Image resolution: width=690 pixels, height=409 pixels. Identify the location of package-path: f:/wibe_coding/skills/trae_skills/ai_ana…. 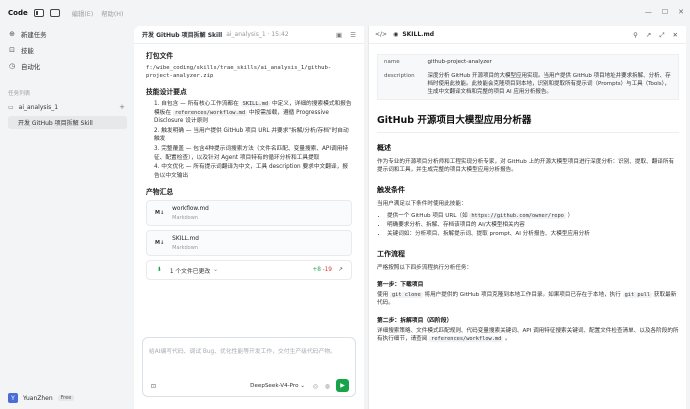
(239, 72).